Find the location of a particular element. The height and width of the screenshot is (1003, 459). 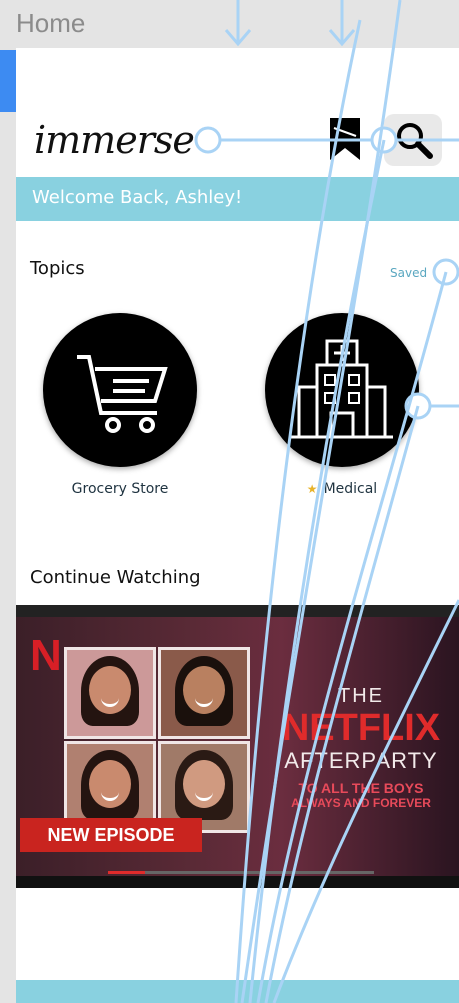

search-icon is located at coordinates (415, 141).